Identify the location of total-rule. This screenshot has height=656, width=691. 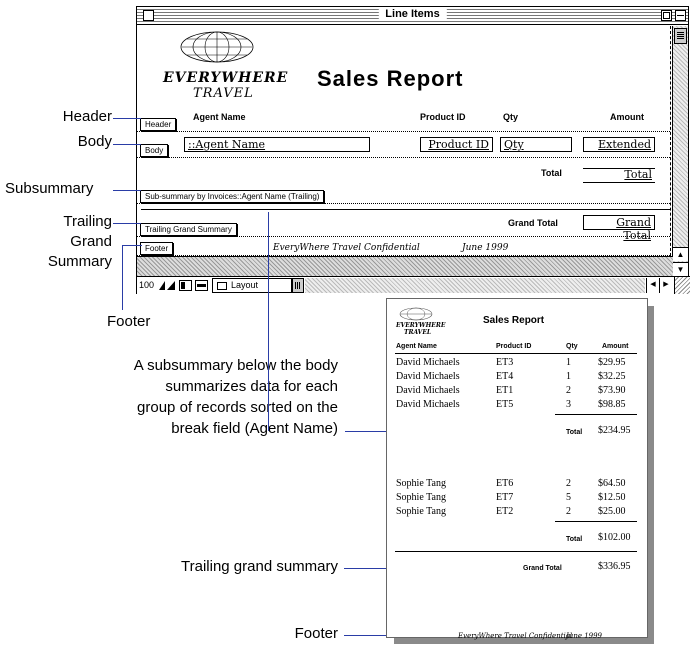
(619, 168).